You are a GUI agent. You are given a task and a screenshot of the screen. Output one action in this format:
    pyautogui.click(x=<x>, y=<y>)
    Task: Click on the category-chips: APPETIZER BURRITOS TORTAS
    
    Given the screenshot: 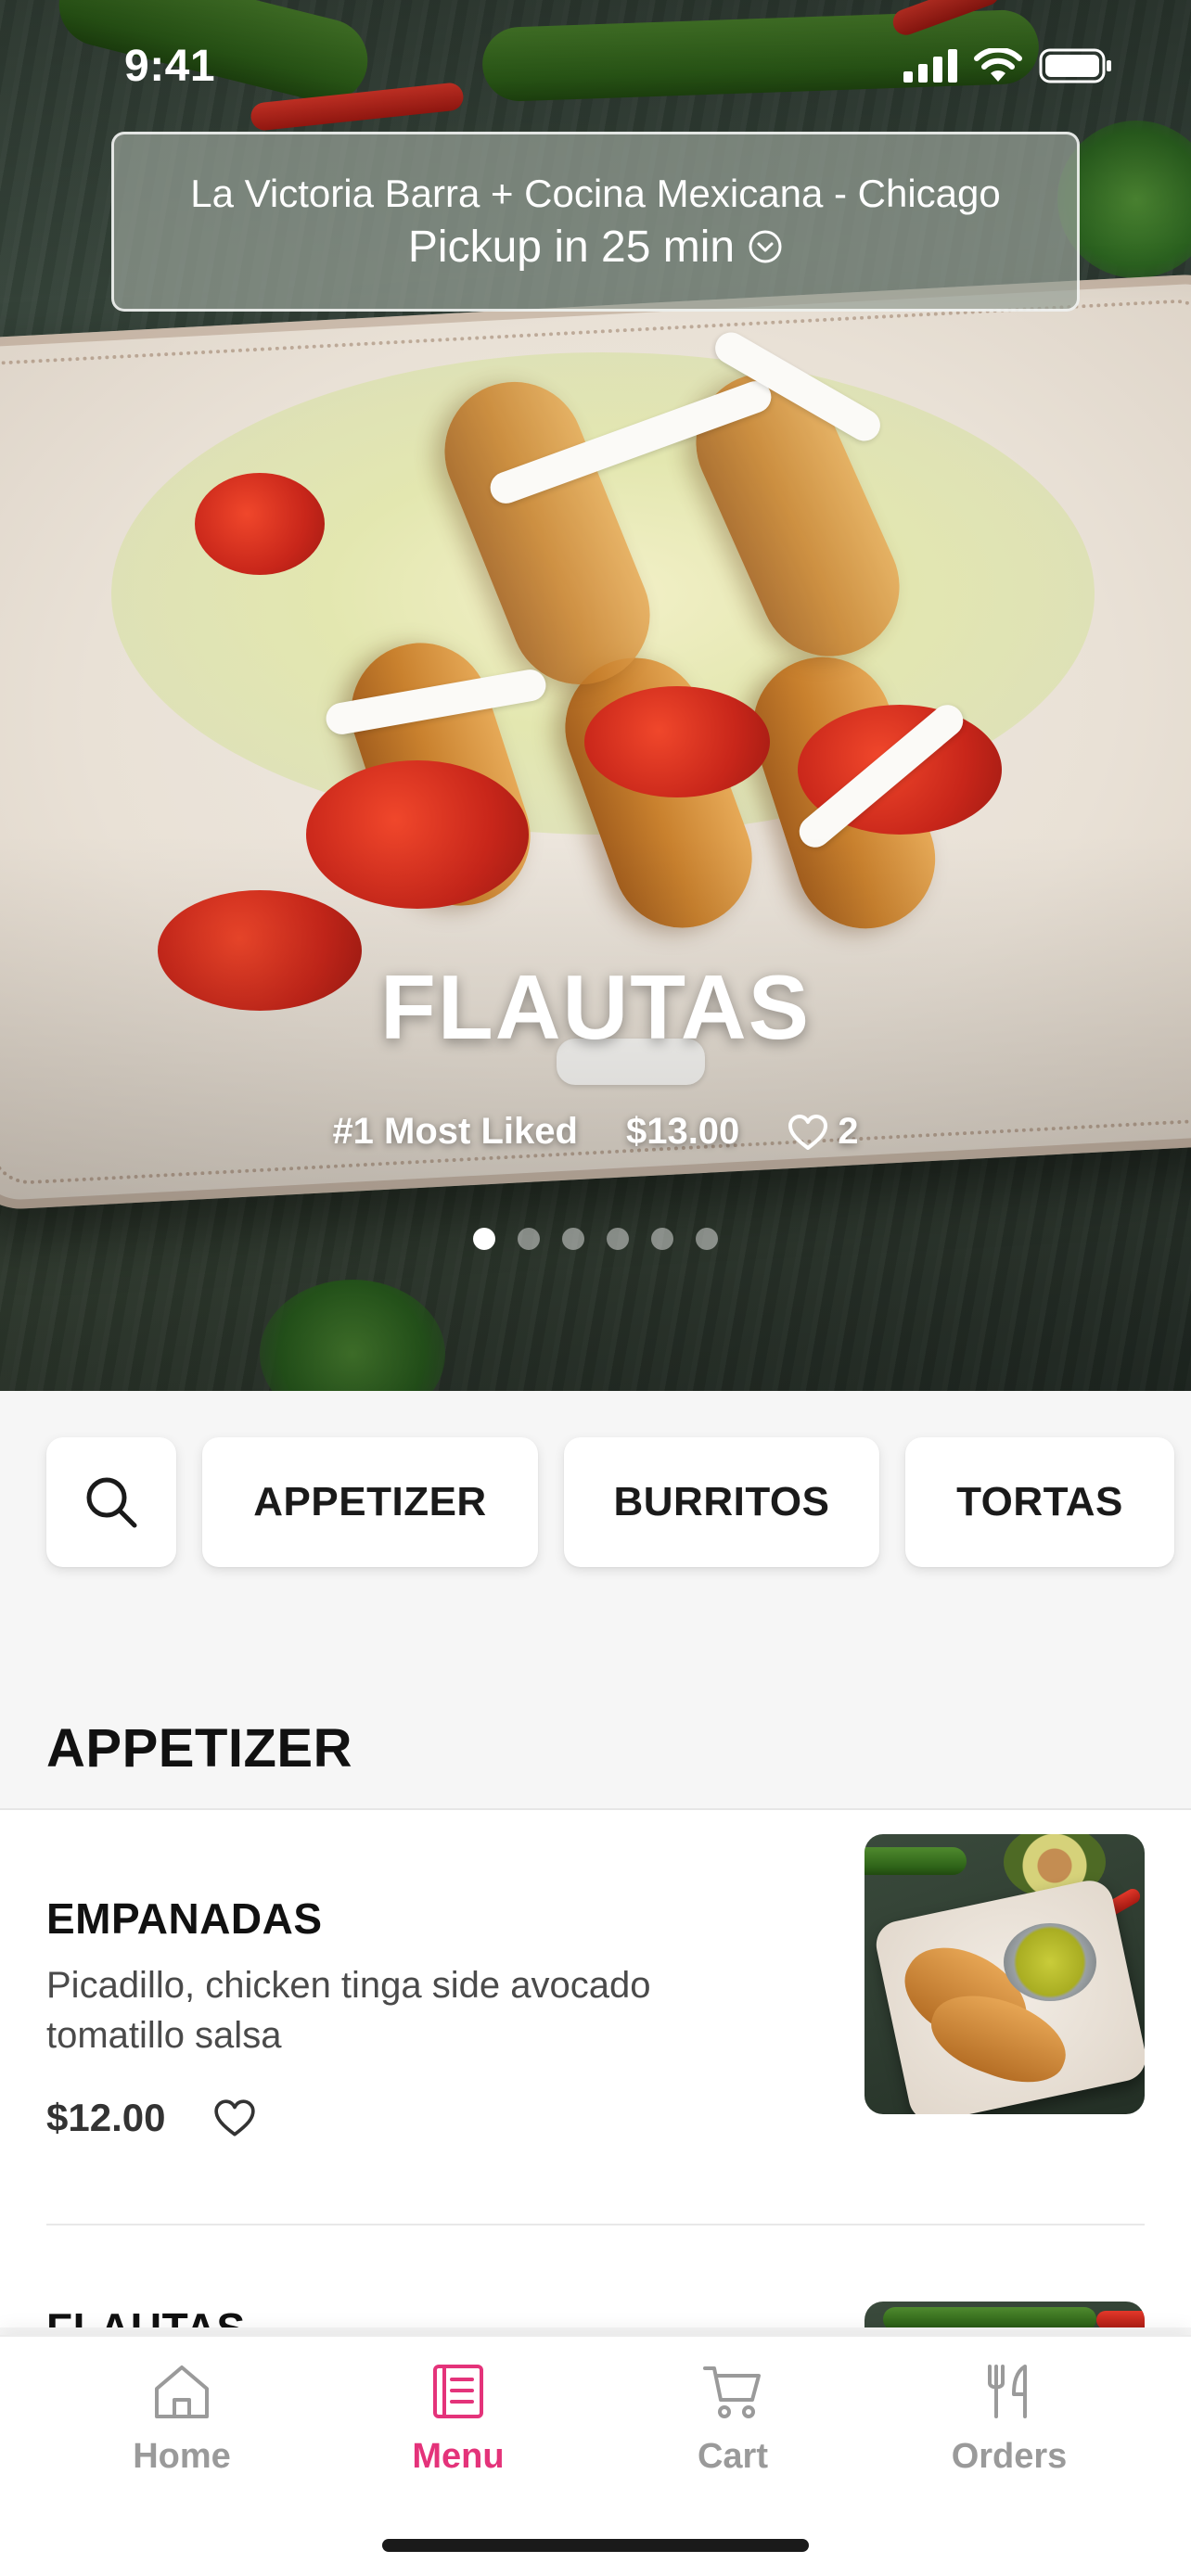 What is the action you would take?
    pyautogui.click(x=610, y=1502)
    